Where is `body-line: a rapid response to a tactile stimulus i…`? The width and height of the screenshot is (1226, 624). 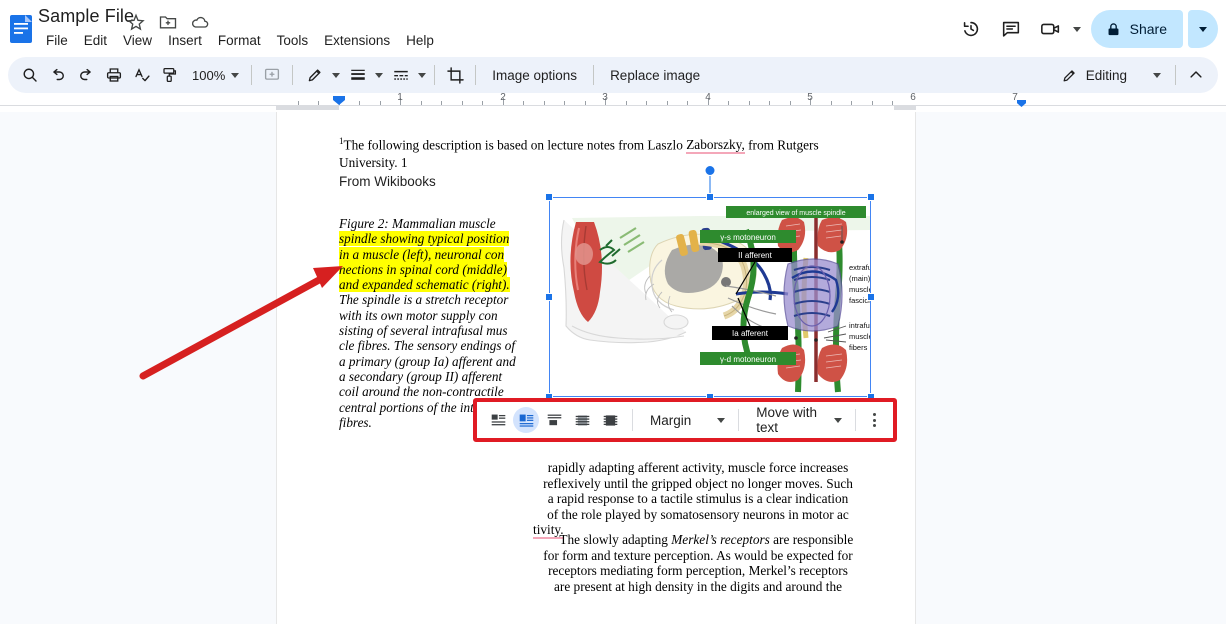
body-line: a rapid response to a tactile stimulus i… is located at coordinates (698, 499).